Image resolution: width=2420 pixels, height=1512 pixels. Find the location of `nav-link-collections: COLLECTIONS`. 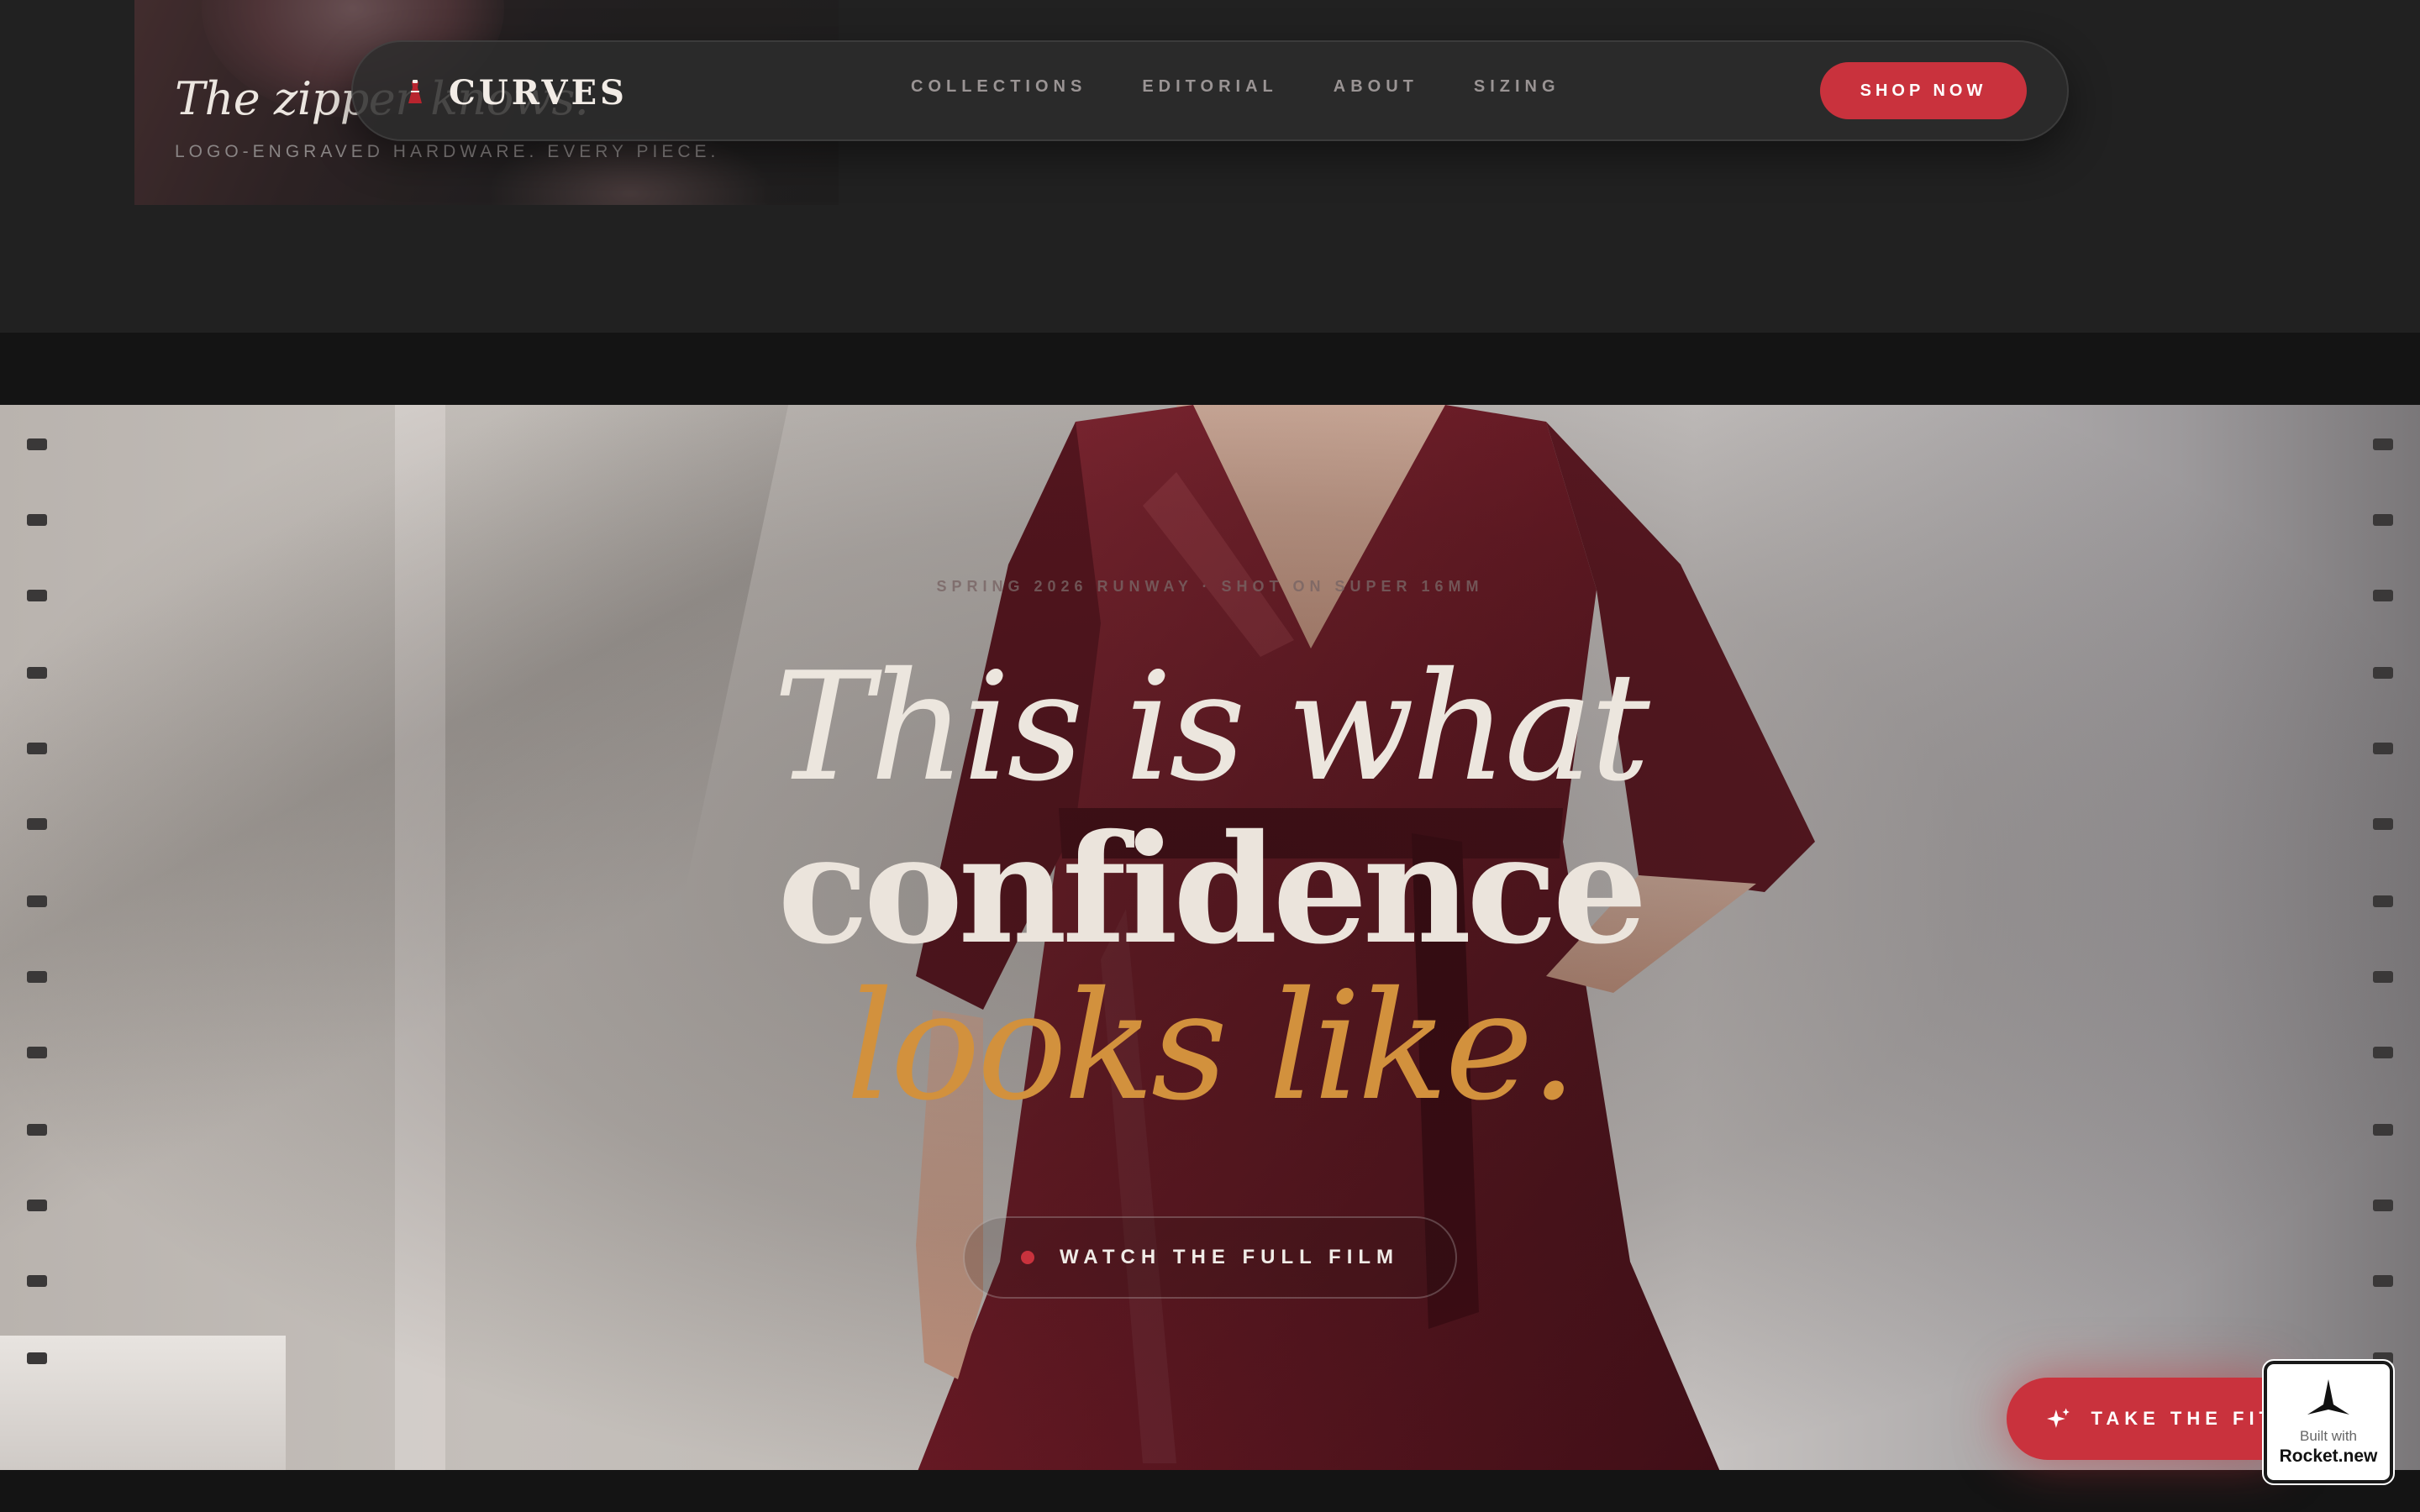

nav-link-collections: COLLECTIONS is located at coordinates (998, 87).